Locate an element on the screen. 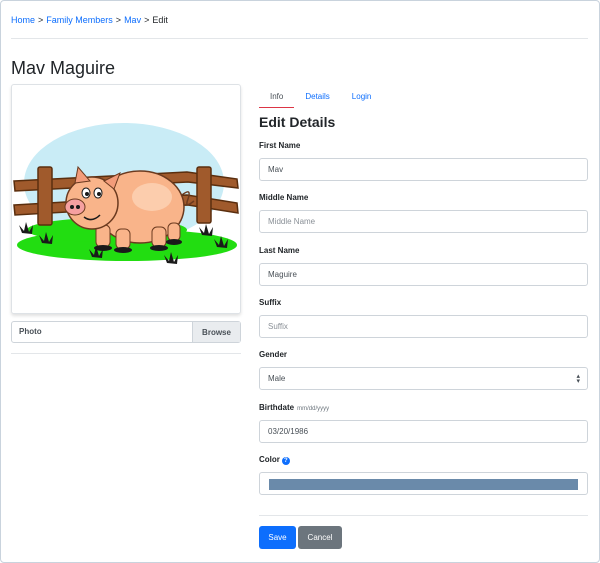 This screenshot has height=563, width=600. birthdate-label: Birthdate mm/dd/yyyy is located at coordinates (294, 407).